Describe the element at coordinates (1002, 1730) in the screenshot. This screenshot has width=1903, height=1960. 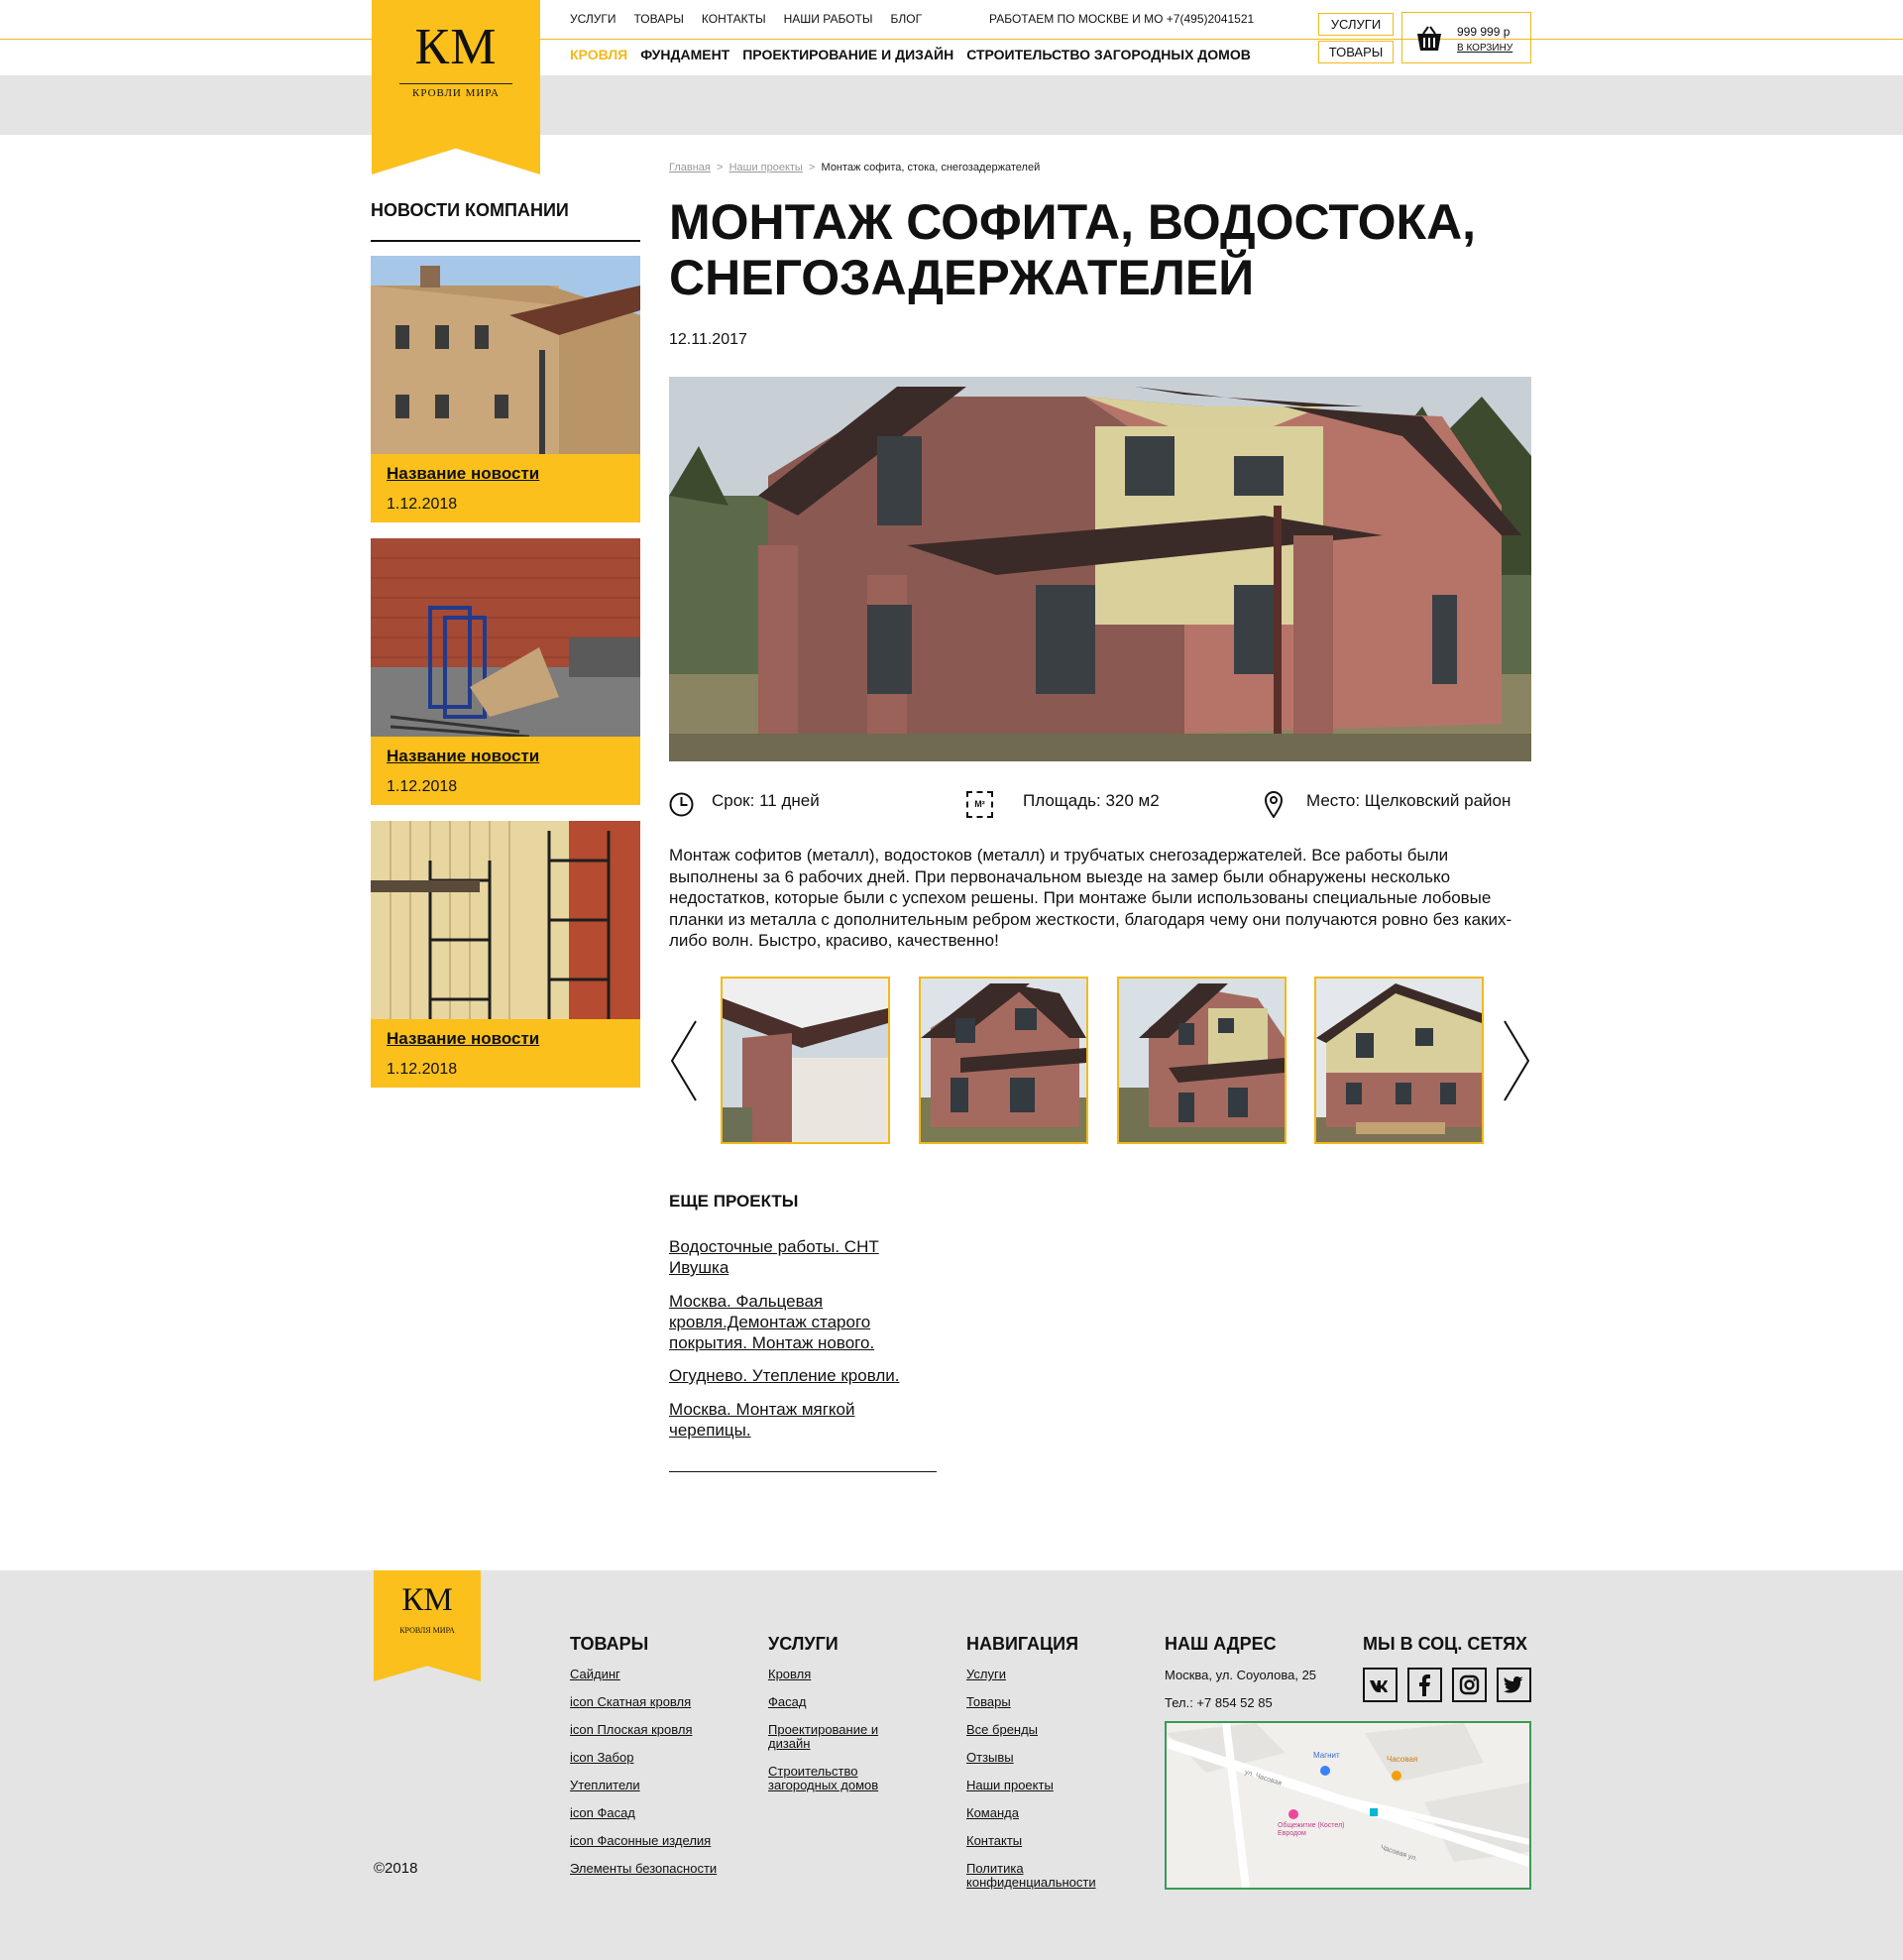
I see `footer-nav-link: Все бренды` at that location.